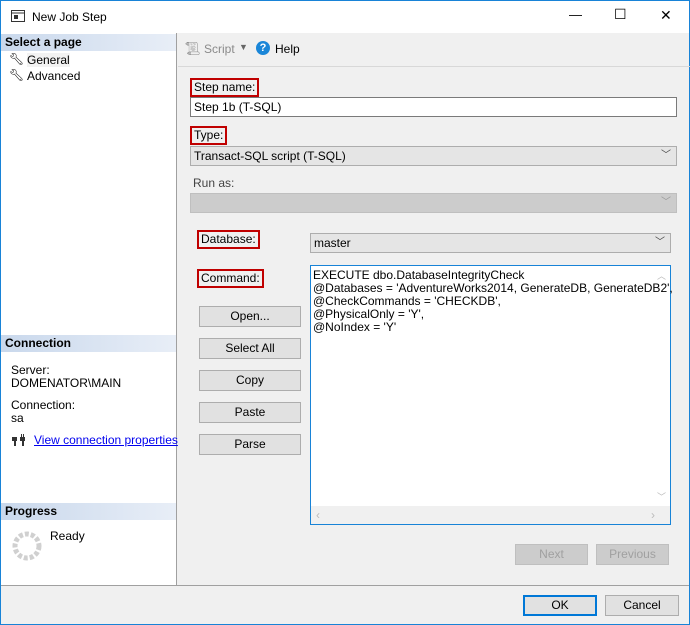 Image resolution: width=690 pixels, height=625 pixels. Describe the element at coordinates (250, 444) in the screenshot. I see `parse-button: Parse` at that location.